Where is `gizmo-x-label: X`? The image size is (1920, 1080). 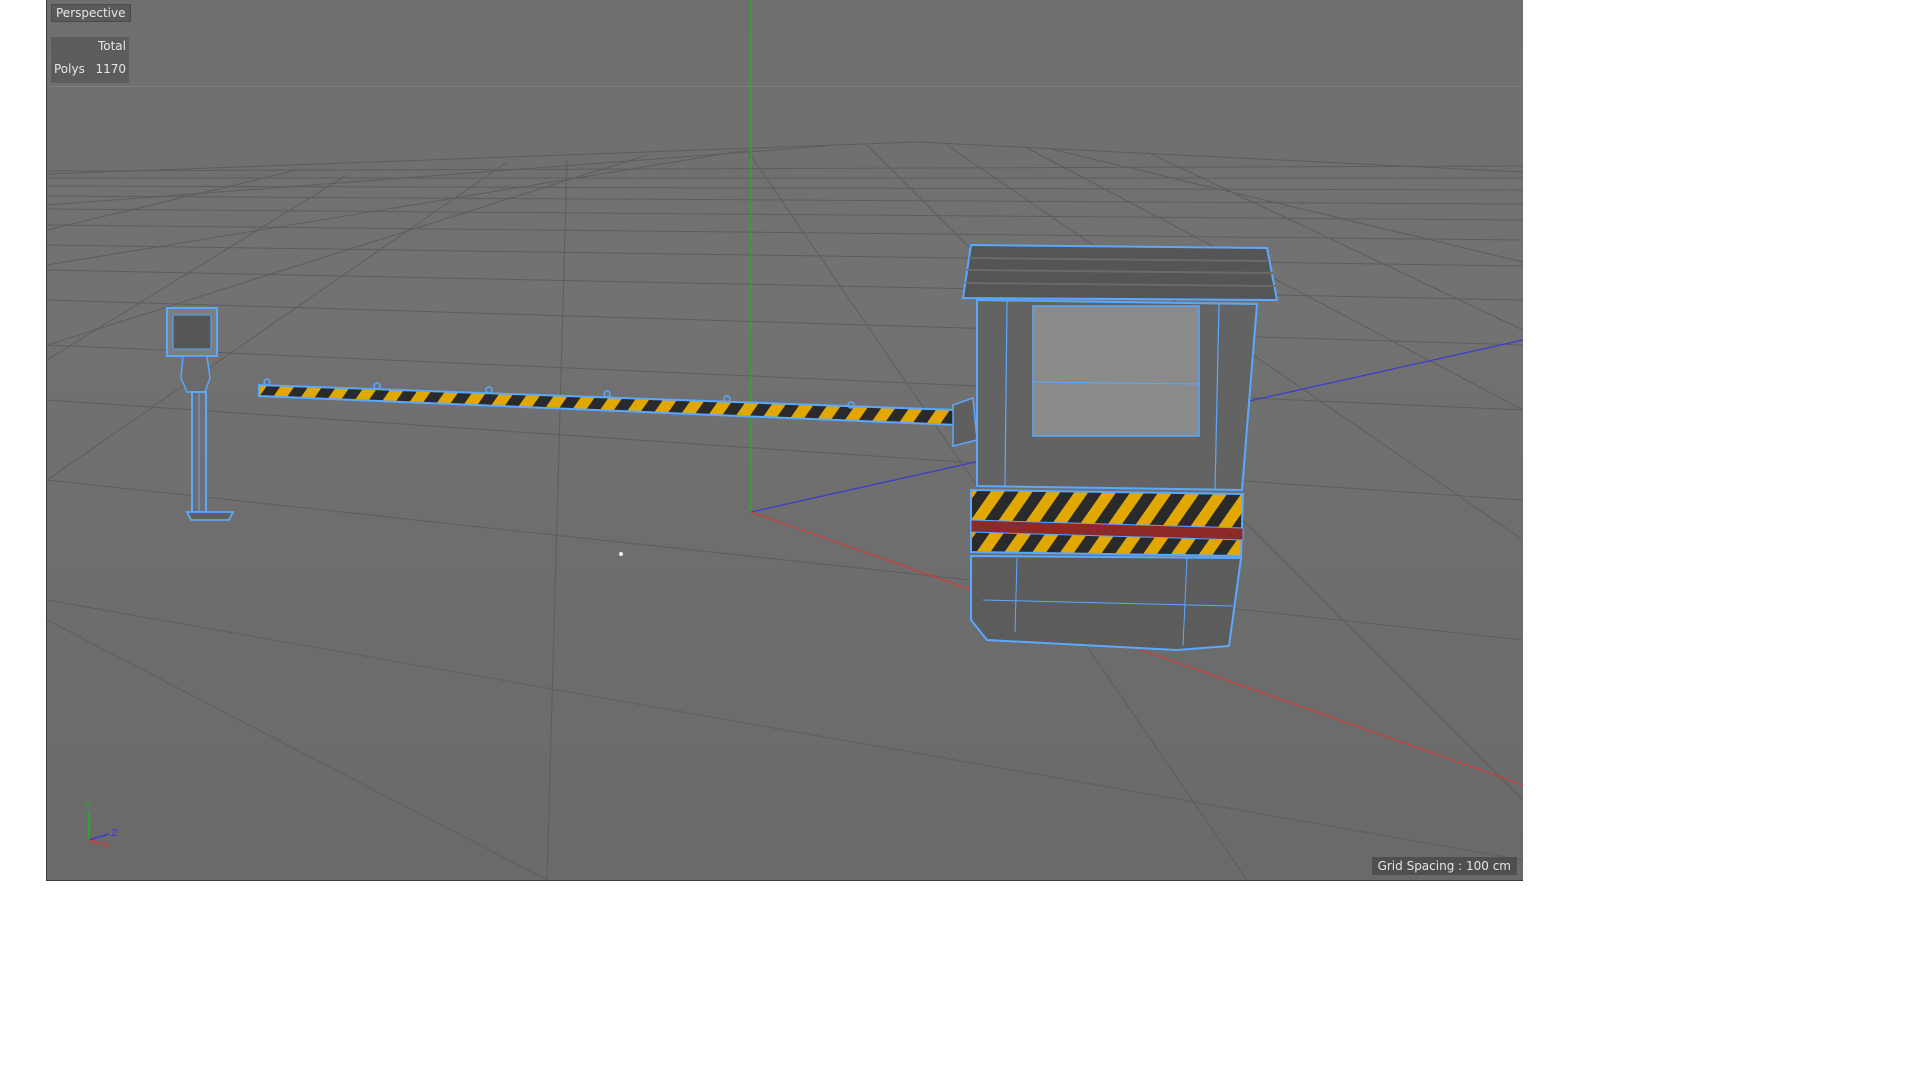 gizmo-x-label: X is located at coordinates (106, 844).